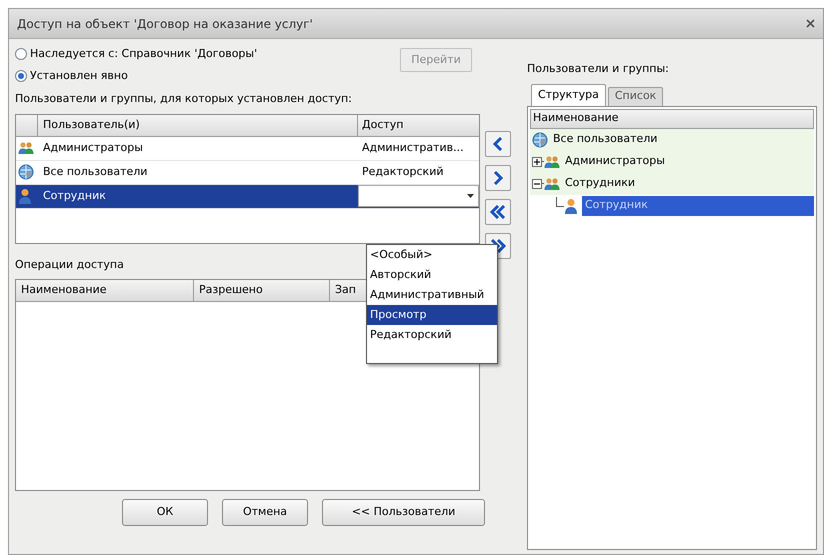 Image resolution: width=824 pixels, height=555 pixels. What do you see at coordinates (432, 335) in the screenshot?
I see `dropdown-option: Редакторский` at bounding box center [432, 335].